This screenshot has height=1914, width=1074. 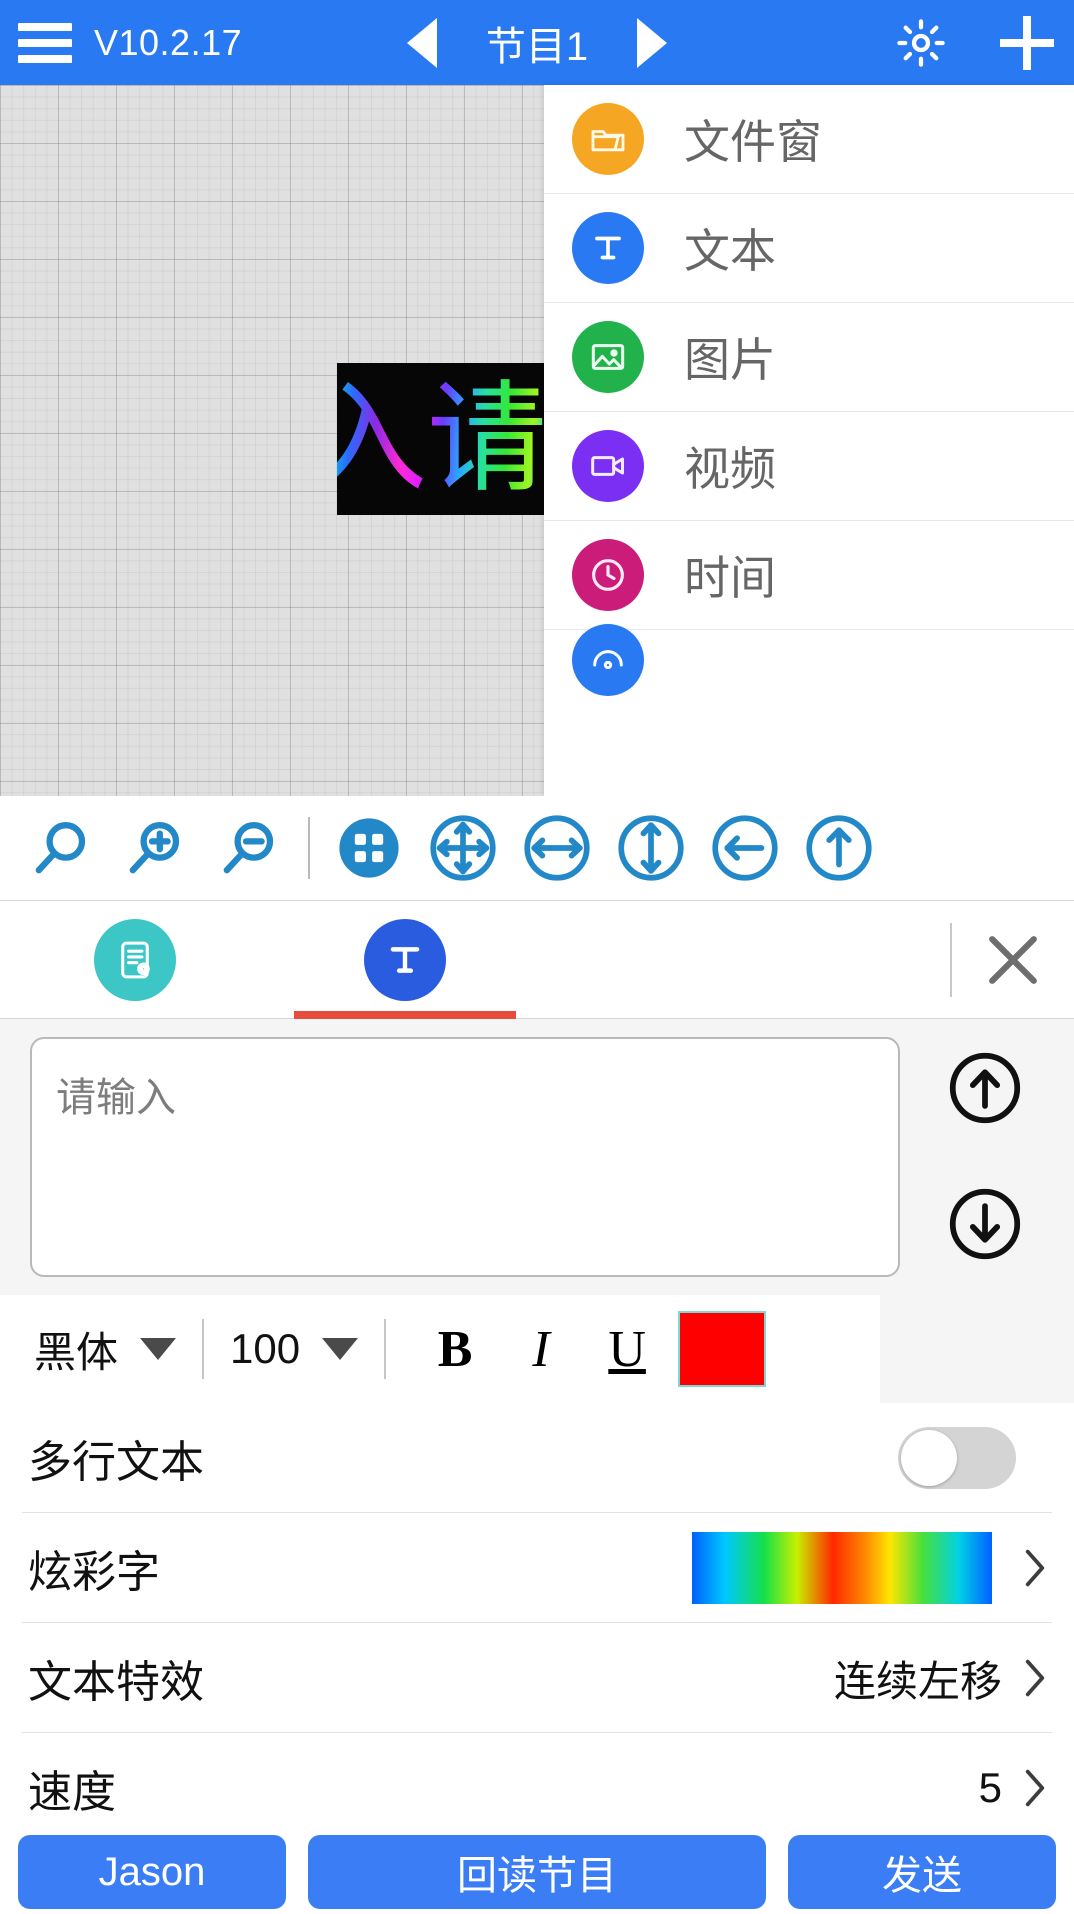 What do you see at coordinates (537, 1678) in the screenshot?
I see `option-row-text-effect: 文本特效 连续左移` at bounding box center [537, 1678].